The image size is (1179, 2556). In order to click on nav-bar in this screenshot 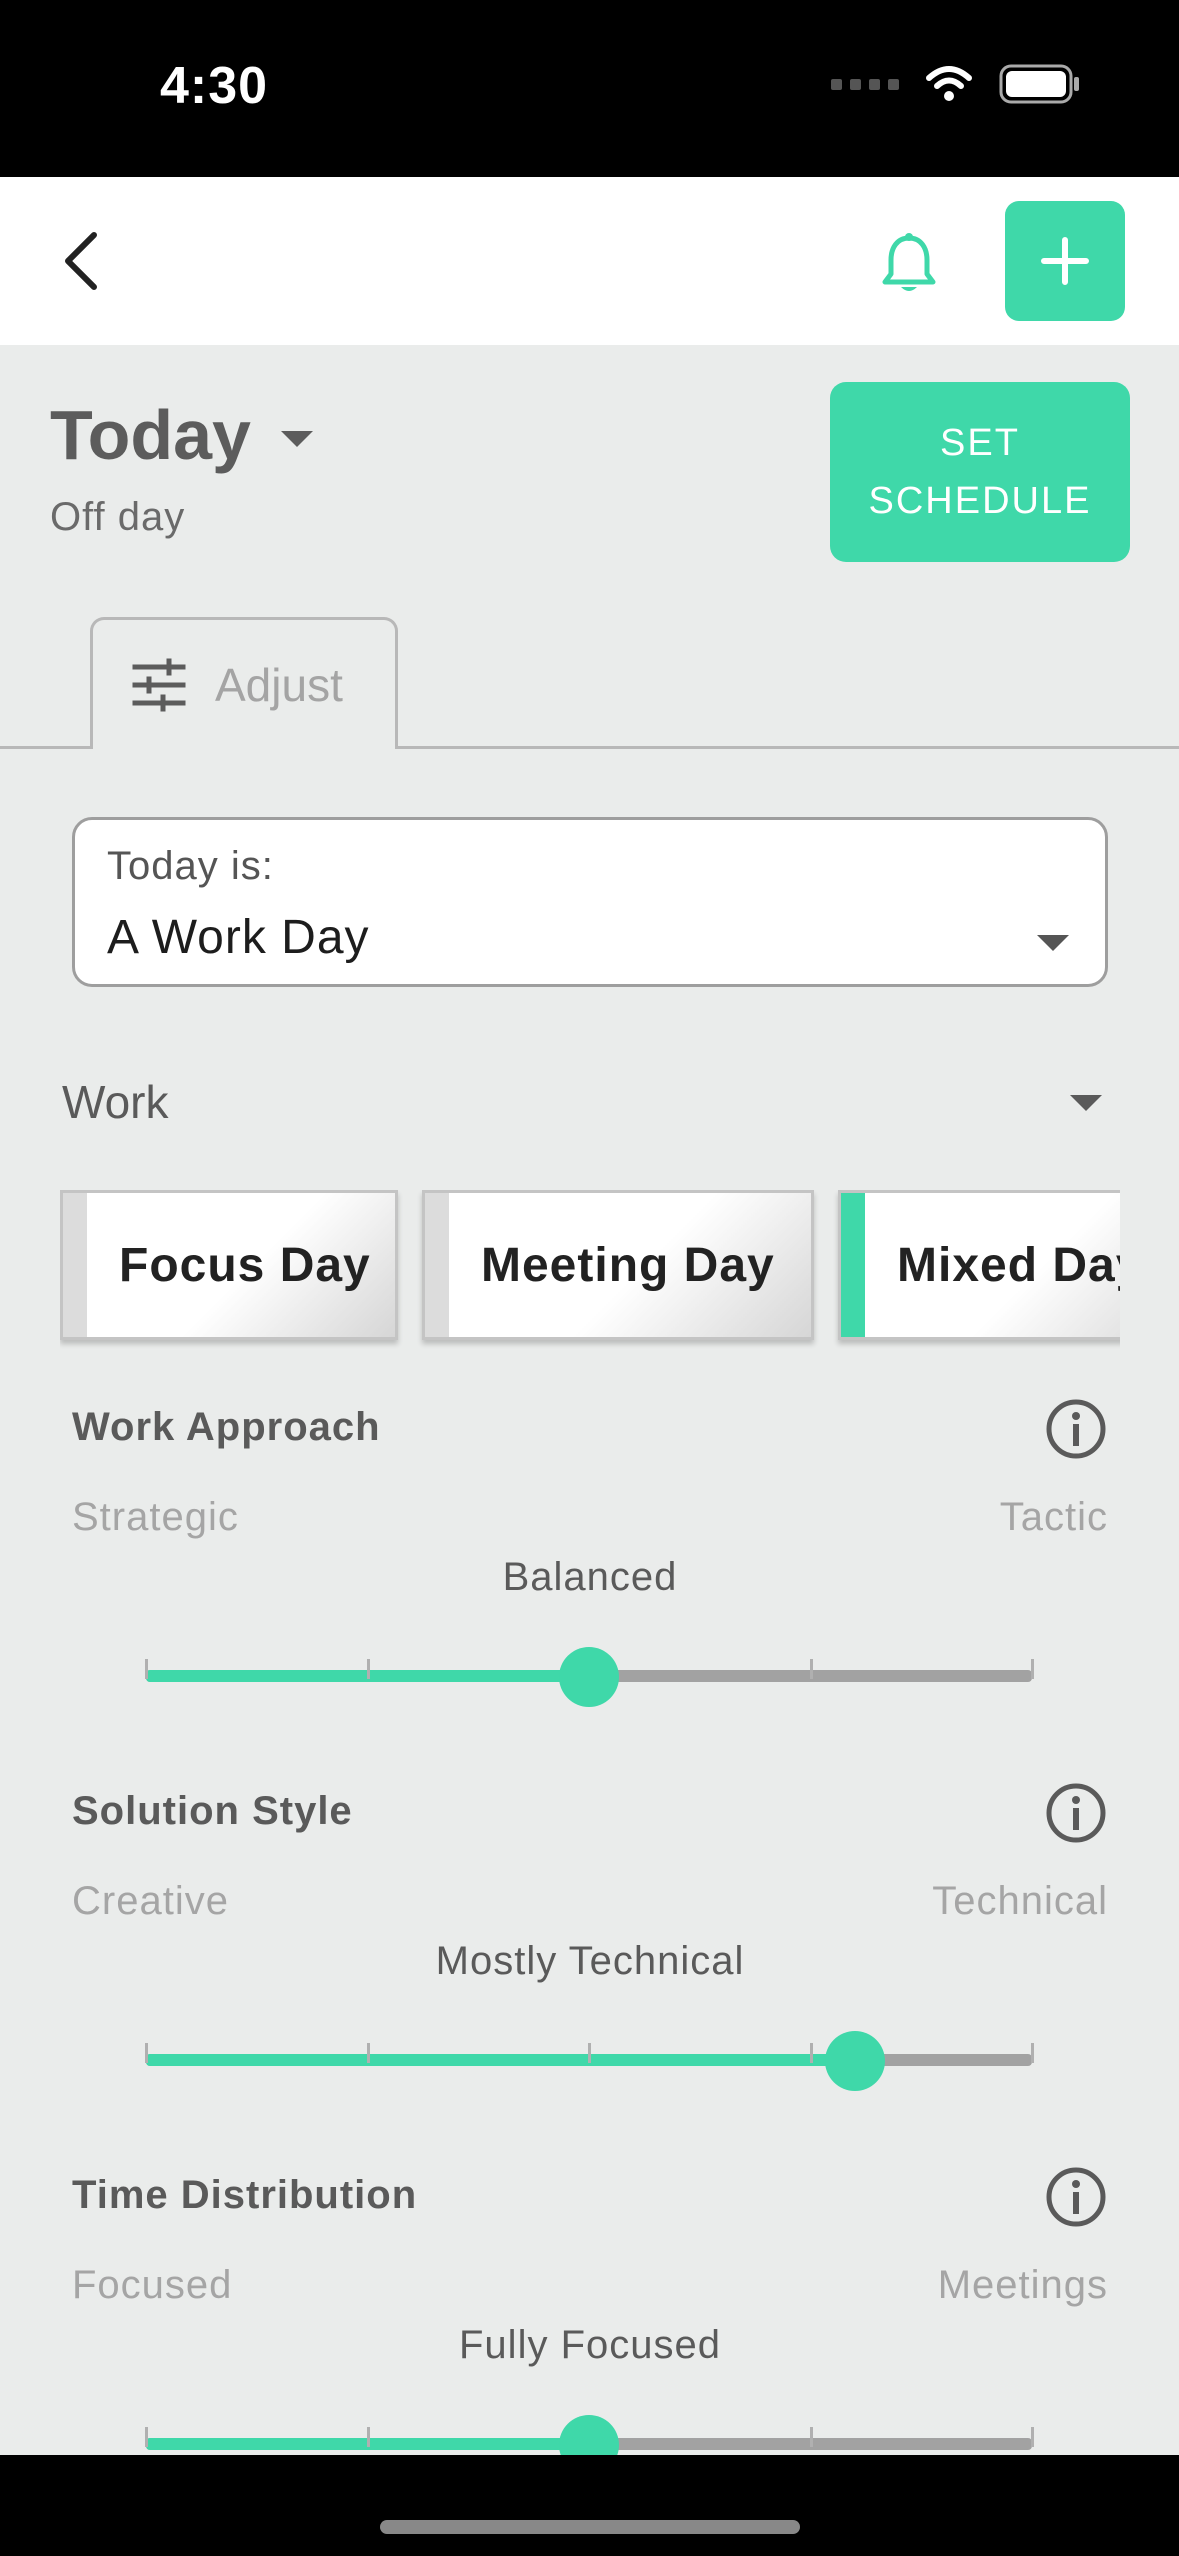, I will do `click(589, 261)`.